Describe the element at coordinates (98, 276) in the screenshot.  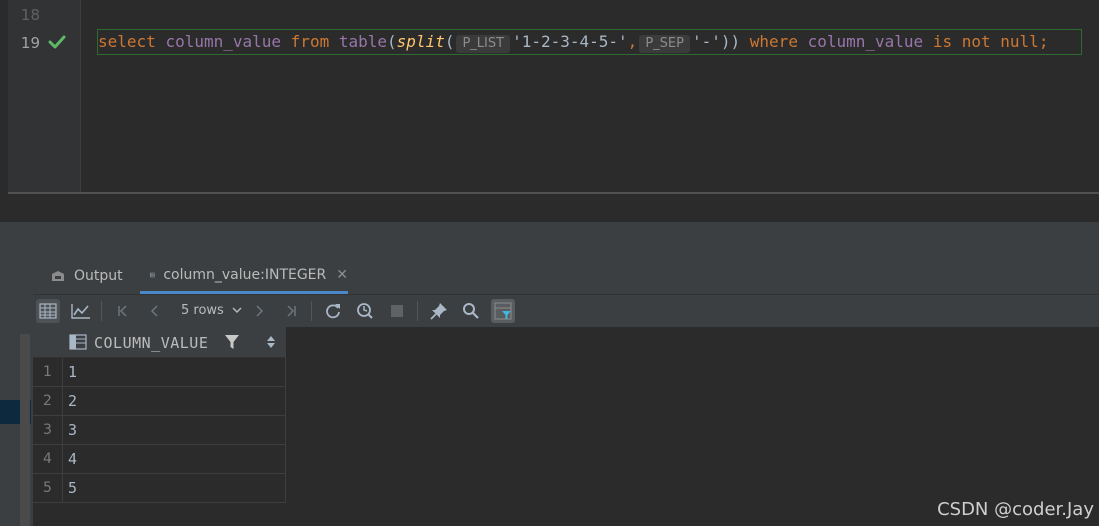
I see `tab-output-label: Output` at that location.